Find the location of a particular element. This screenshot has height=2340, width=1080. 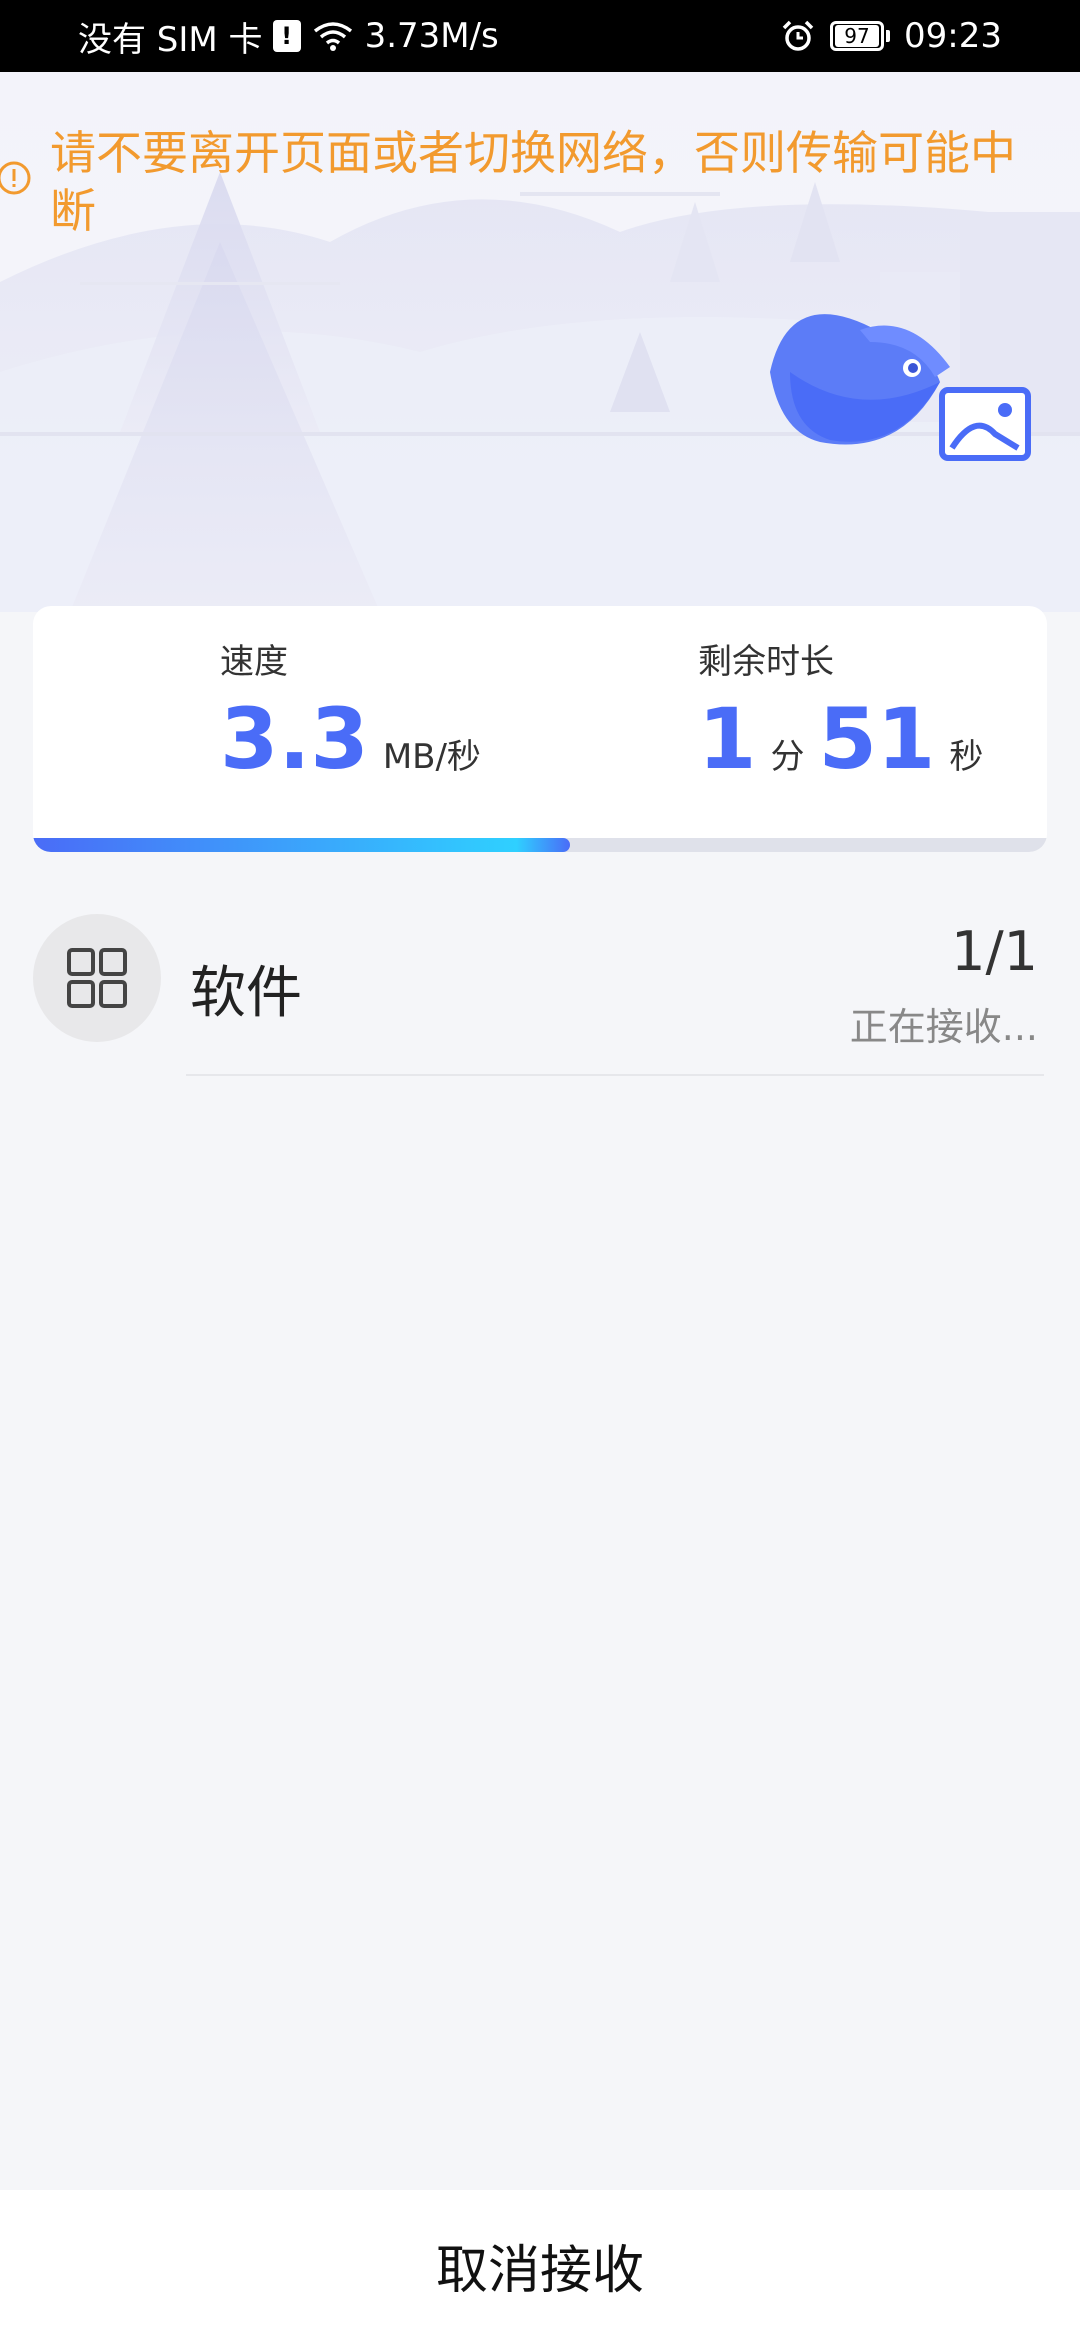

file-type-avatar is located at coordinates (97, 978).